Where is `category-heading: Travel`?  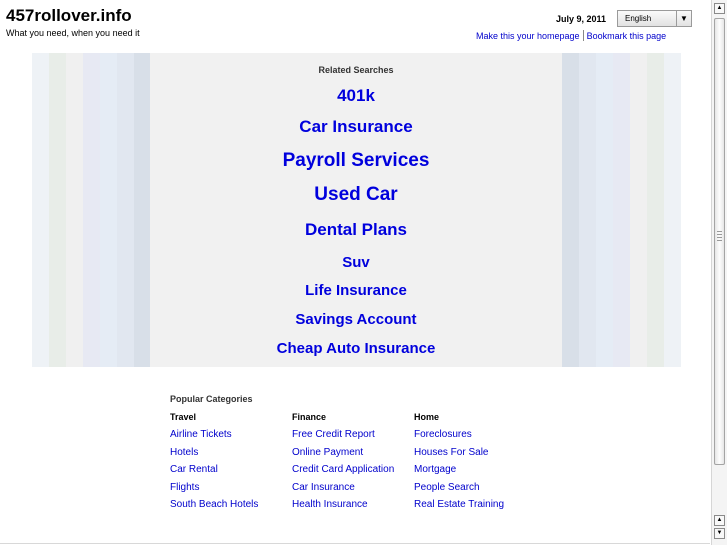 category-heading: Travel is located at coordinates (183, 417).